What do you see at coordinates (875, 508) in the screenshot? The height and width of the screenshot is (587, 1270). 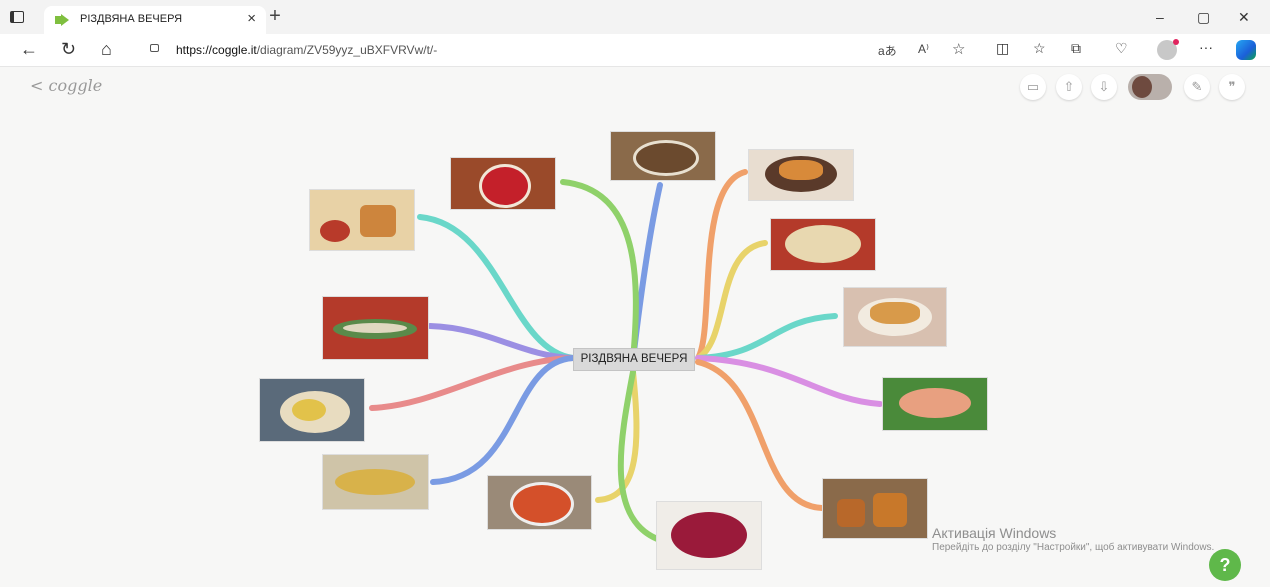 I see `uzvar-cups-image` at bounding box center [875, 508].